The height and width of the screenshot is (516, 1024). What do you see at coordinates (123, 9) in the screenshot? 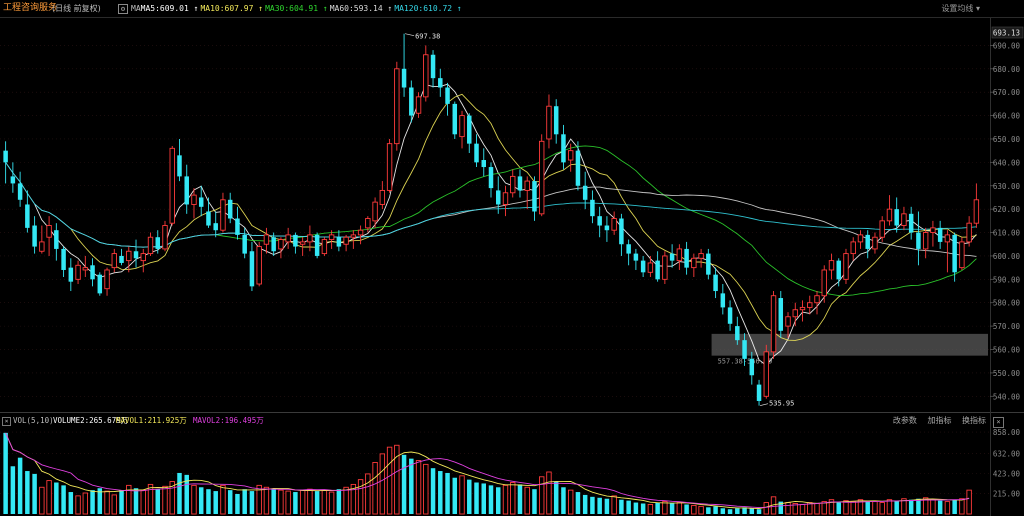
I see `settings-icon: ⚙` at bounding box center [123, 9].